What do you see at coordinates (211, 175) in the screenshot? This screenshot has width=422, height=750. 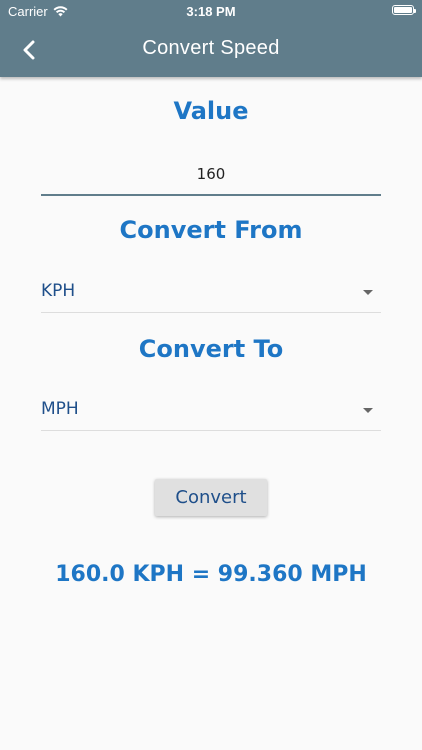 I see `value-input` at bounding box center [211, 175].